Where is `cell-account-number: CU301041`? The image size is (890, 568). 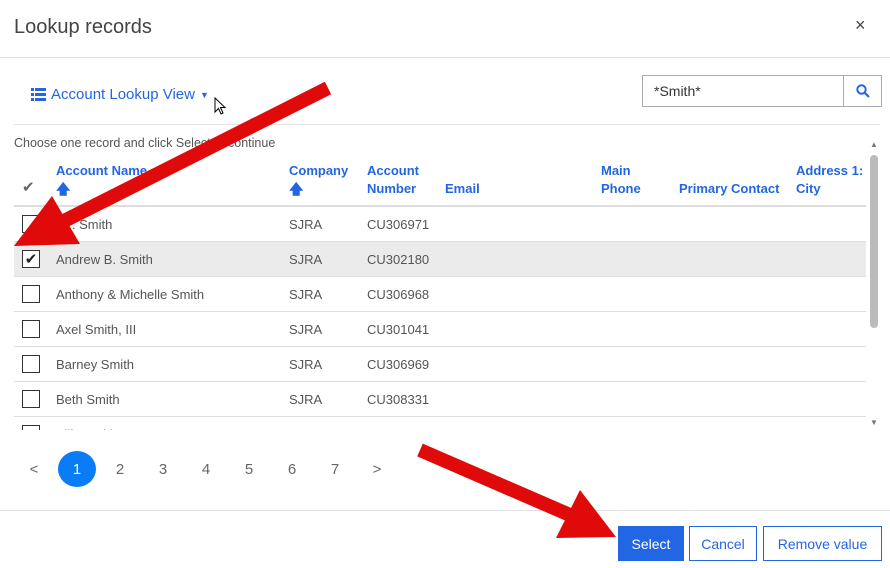 cell-account-number: CU301041 is located at coordinates (398, 329).